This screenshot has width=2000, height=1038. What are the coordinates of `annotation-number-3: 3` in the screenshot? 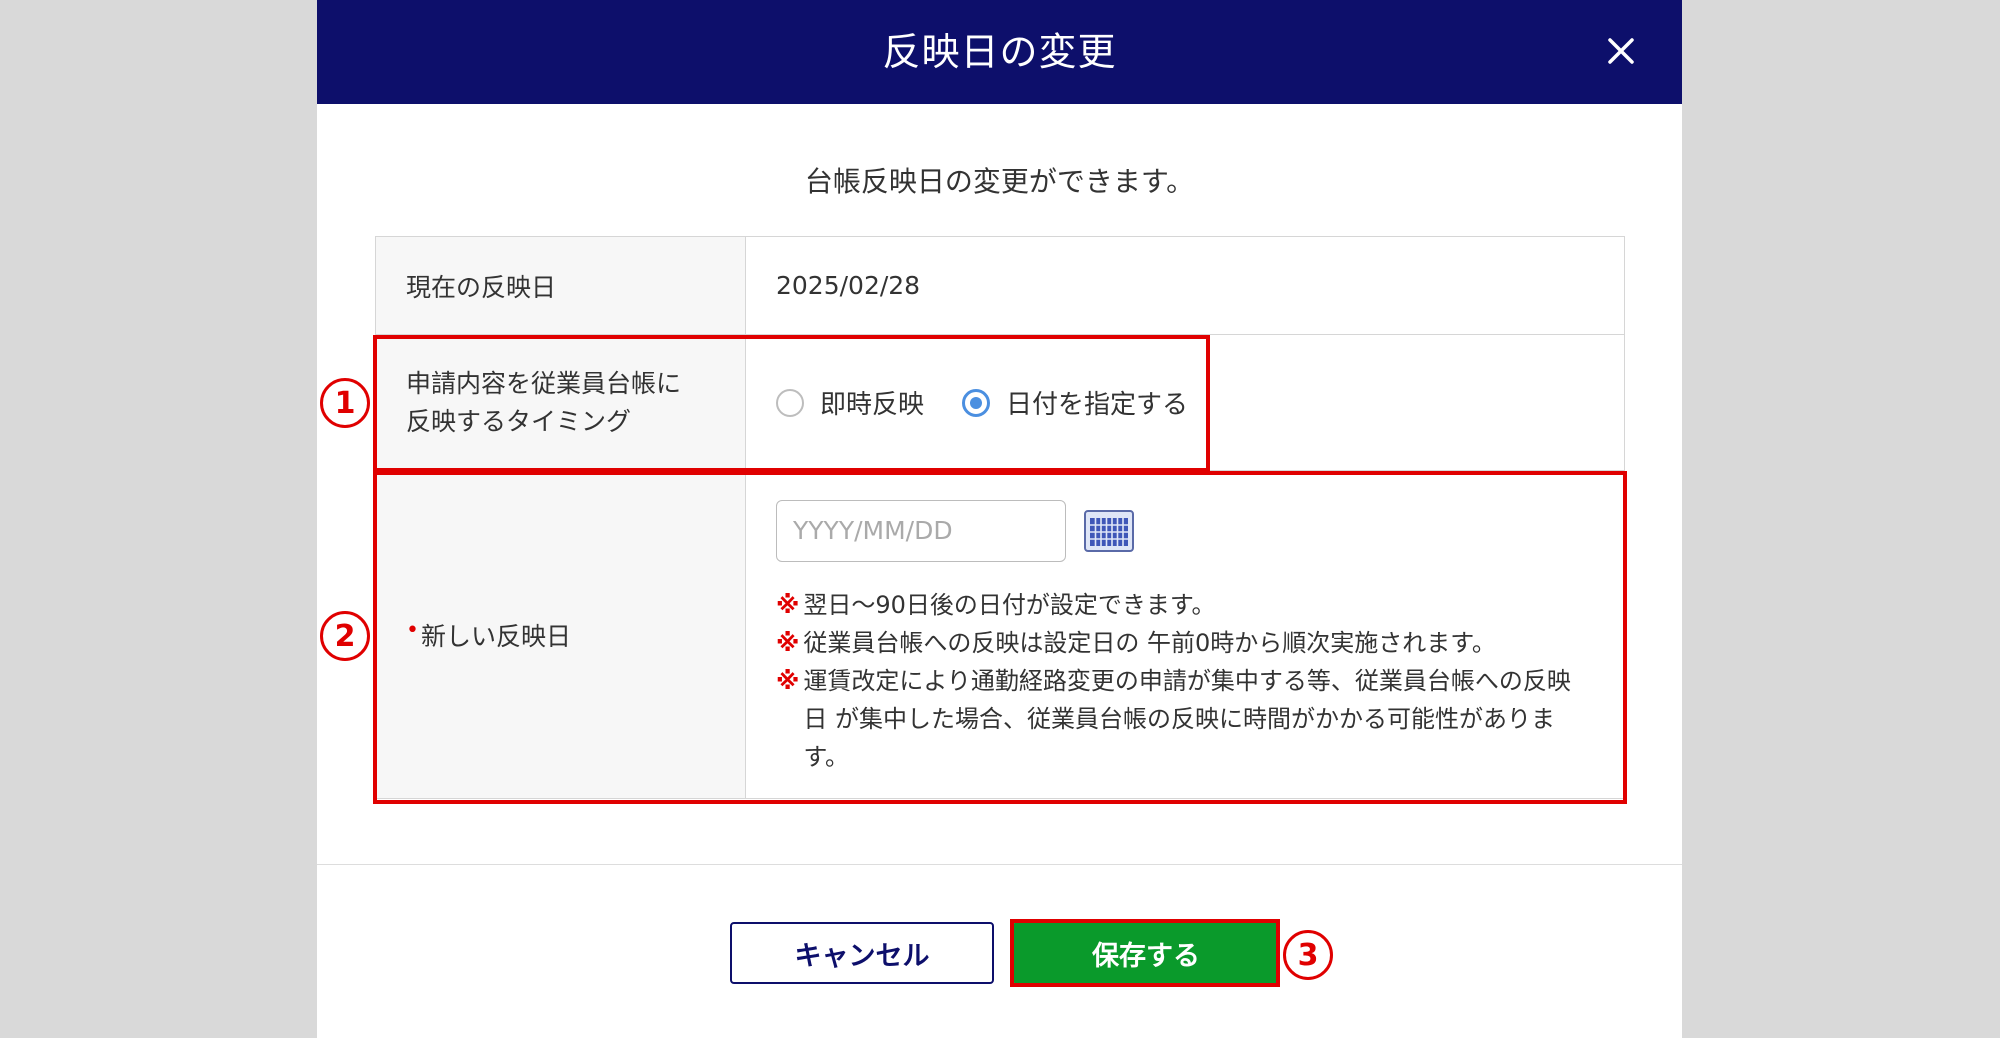 It's located at (1308, 955).